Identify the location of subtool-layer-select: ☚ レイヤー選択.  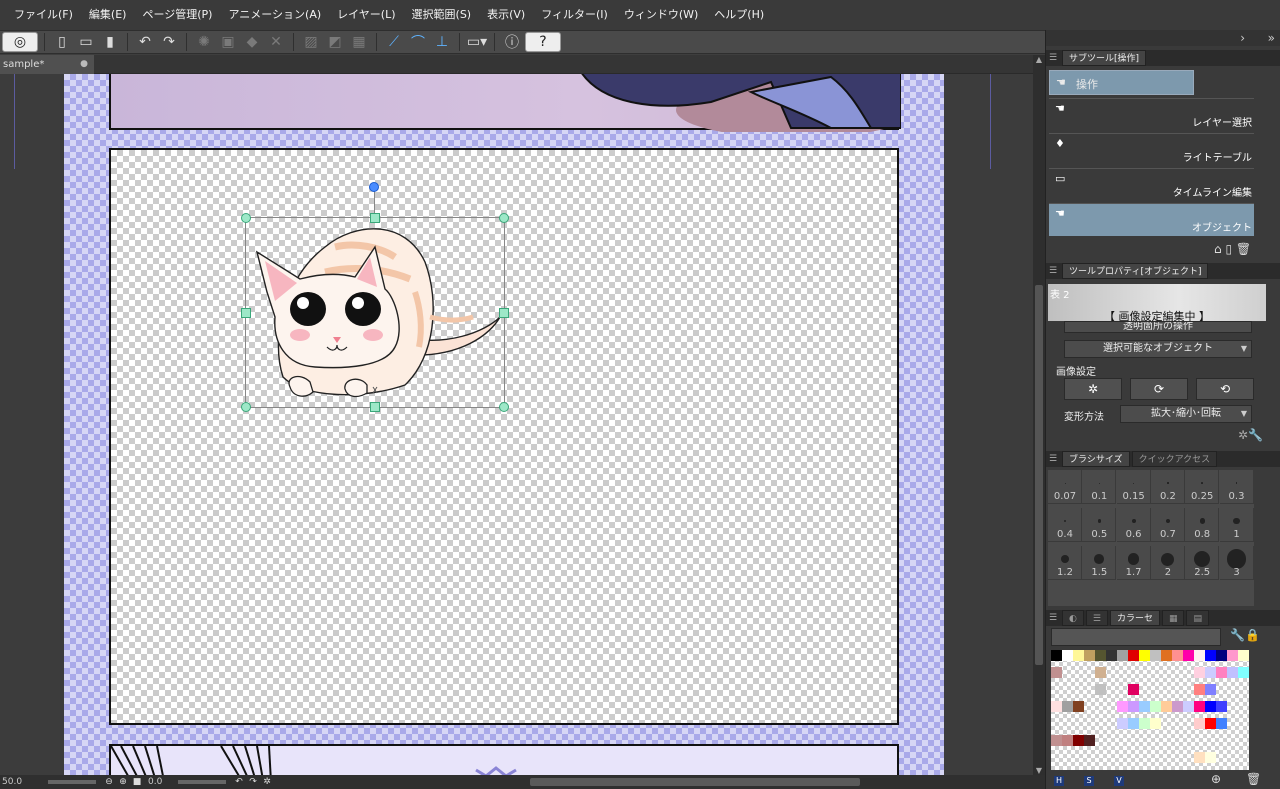
(1151, 114).